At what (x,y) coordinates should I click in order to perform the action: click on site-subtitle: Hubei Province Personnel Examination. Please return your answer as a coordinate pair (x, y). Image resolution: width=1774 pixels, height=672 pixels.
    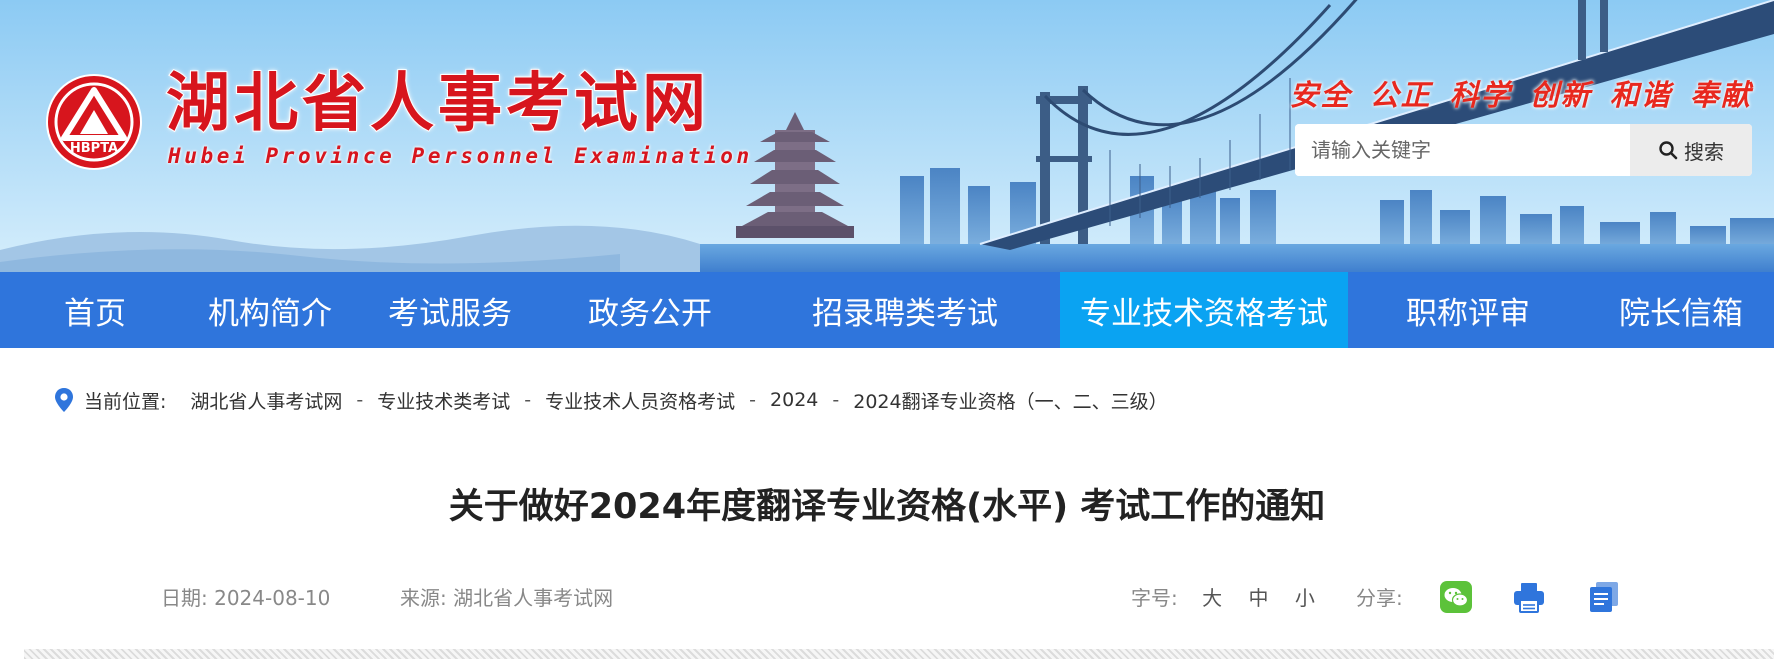
    Looking at the image, I should click on (460, 156).